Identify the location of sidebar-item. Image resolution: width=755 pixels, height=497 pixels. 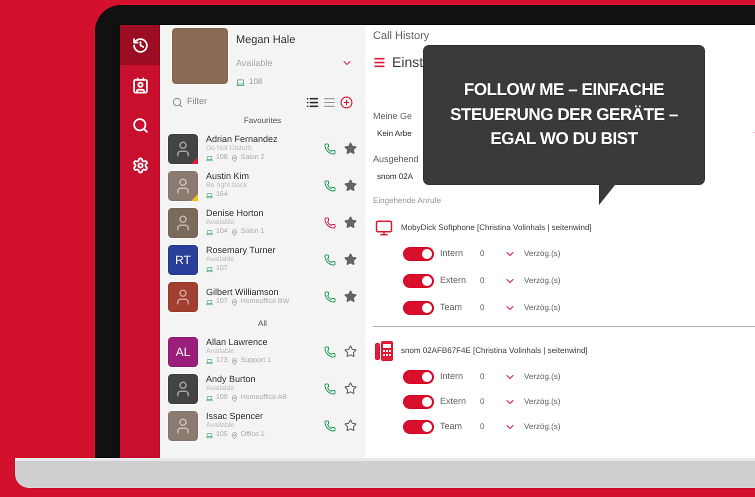
(140, 45).